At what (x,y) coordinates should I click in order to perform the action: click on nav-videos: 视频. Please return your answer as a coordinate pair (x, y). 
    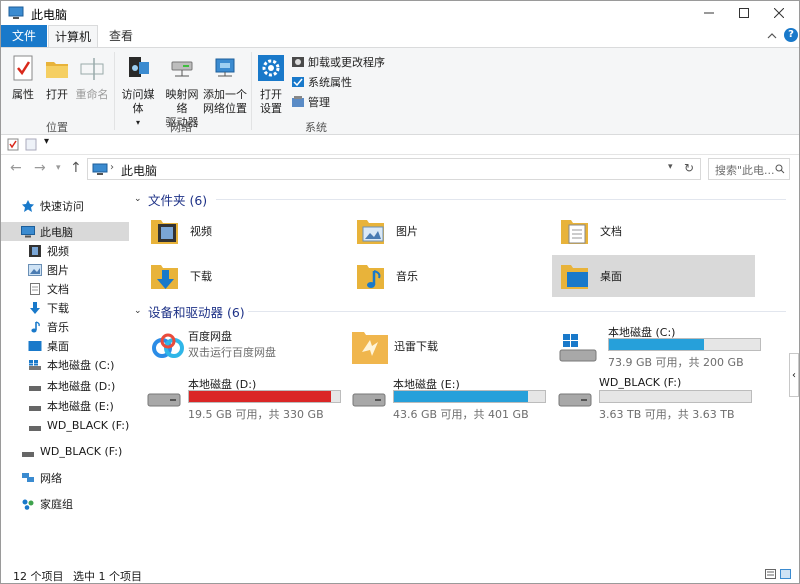
    Looking at the image, I should click on (65, 250).